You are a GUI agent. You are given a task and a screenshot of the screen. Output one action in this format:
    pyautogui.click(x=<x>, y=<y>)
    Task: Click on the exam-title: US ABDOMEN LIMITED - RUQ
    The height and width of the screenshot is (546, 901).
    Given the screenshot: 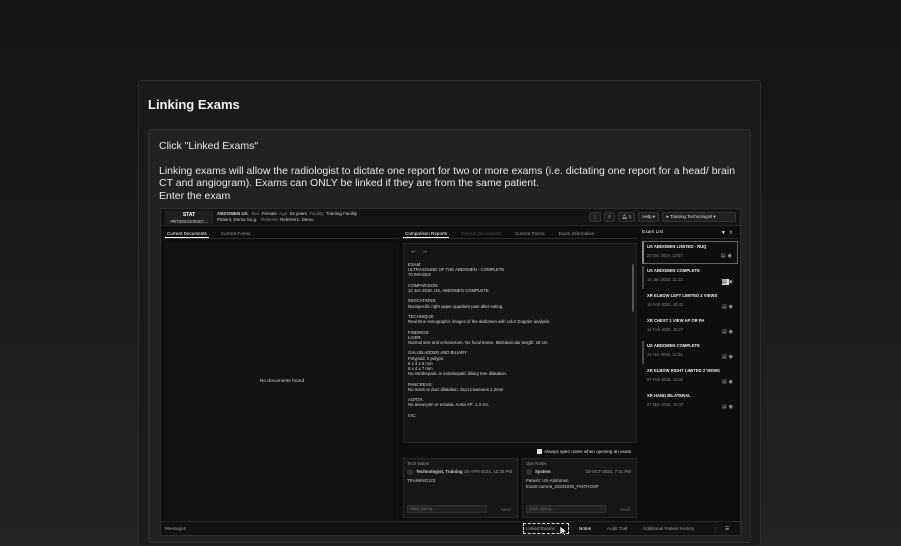 What is the action you would take?
    pyautogui.click(x=677, y=246)
    